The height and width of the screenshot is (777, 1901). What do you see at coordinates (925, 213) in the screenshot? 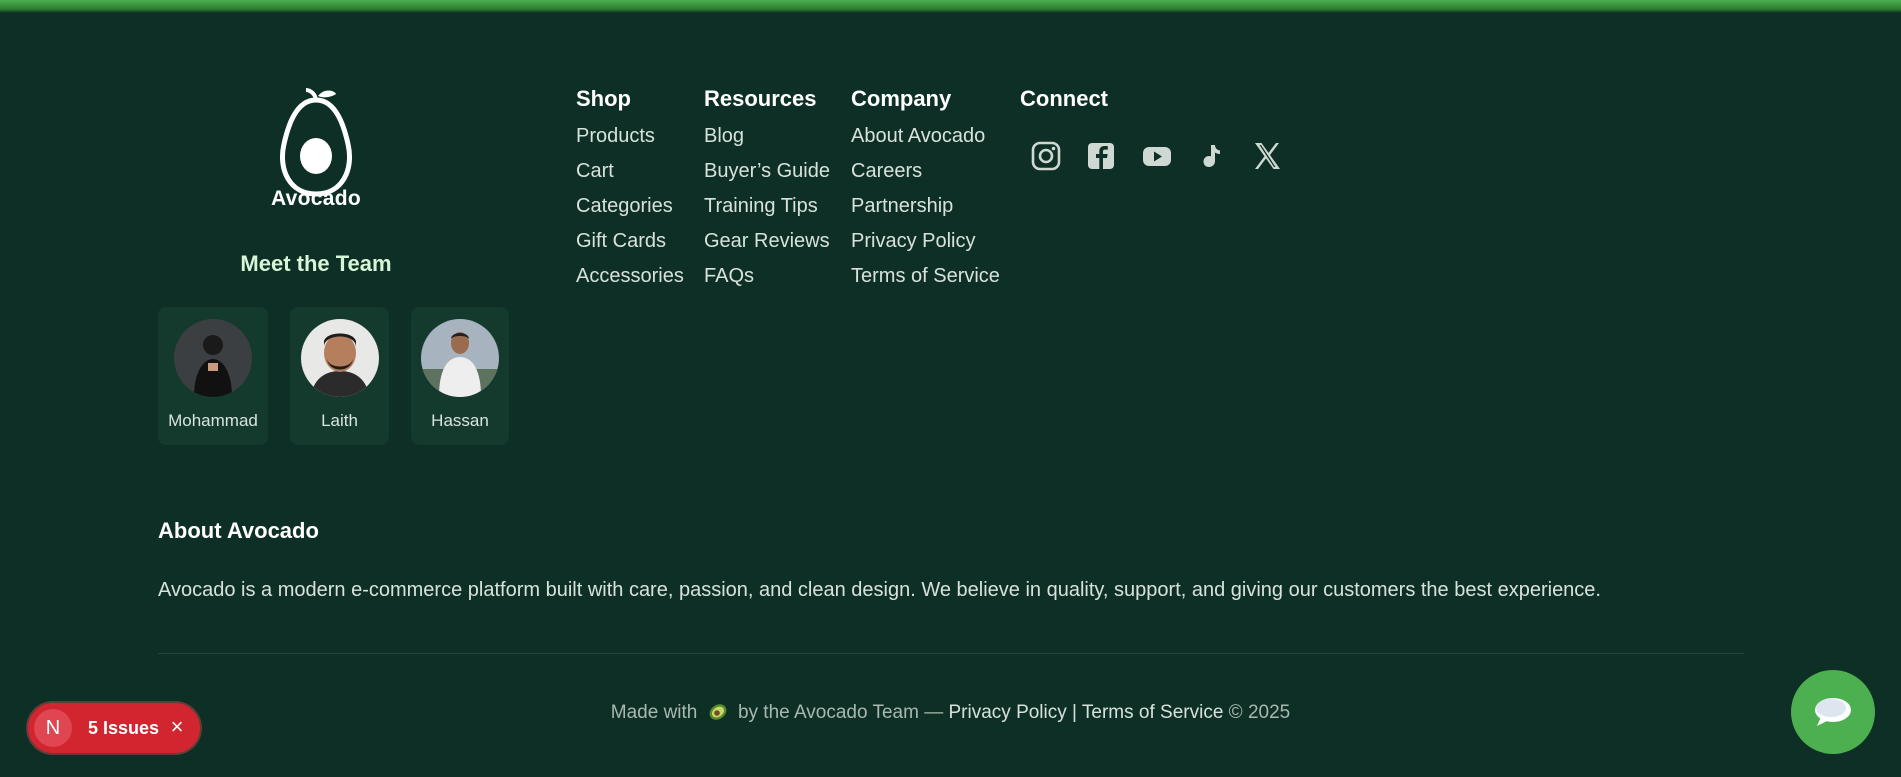
I see `footer-link-partnership: Partnership` at bounding box center [925, 213].